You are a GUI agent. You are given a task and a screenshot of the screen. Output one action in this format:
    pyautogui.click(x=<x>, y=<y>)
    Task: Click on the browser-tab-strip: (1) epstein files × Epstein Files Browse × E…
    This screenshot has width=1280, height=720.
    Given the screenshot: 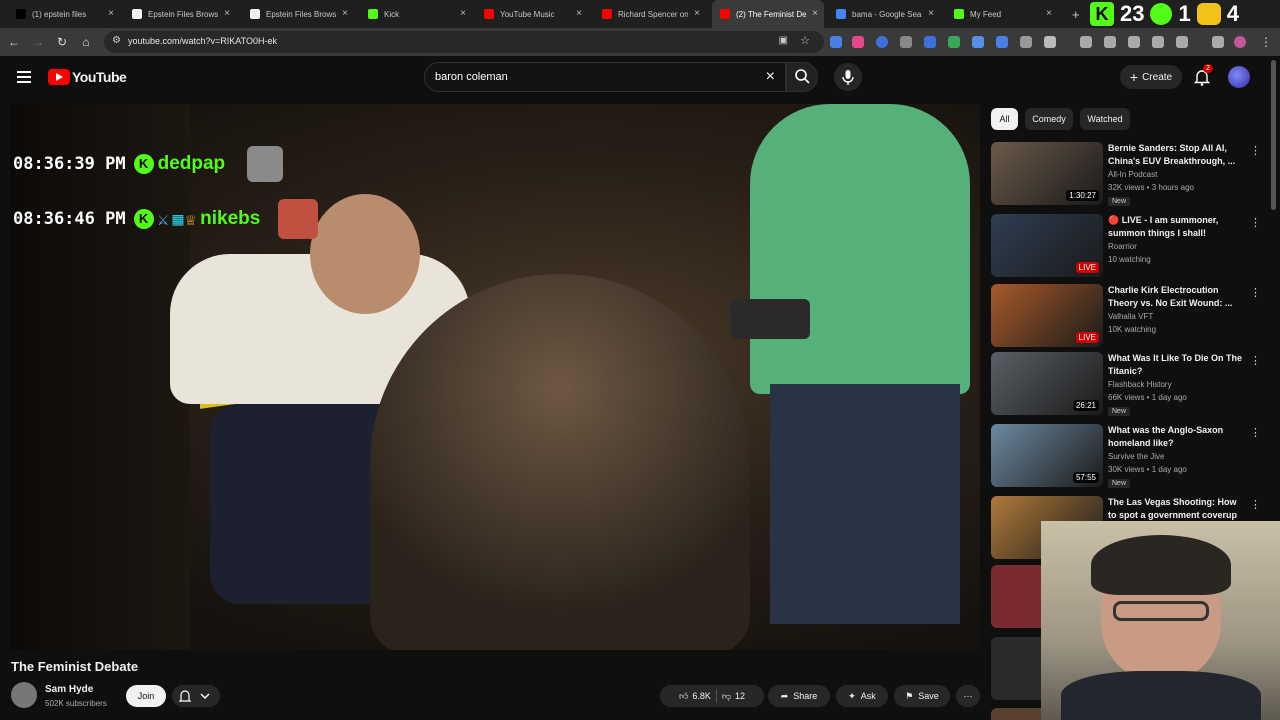 What is the action you would take?
    pyautogui.click(x=640, y=14)
    